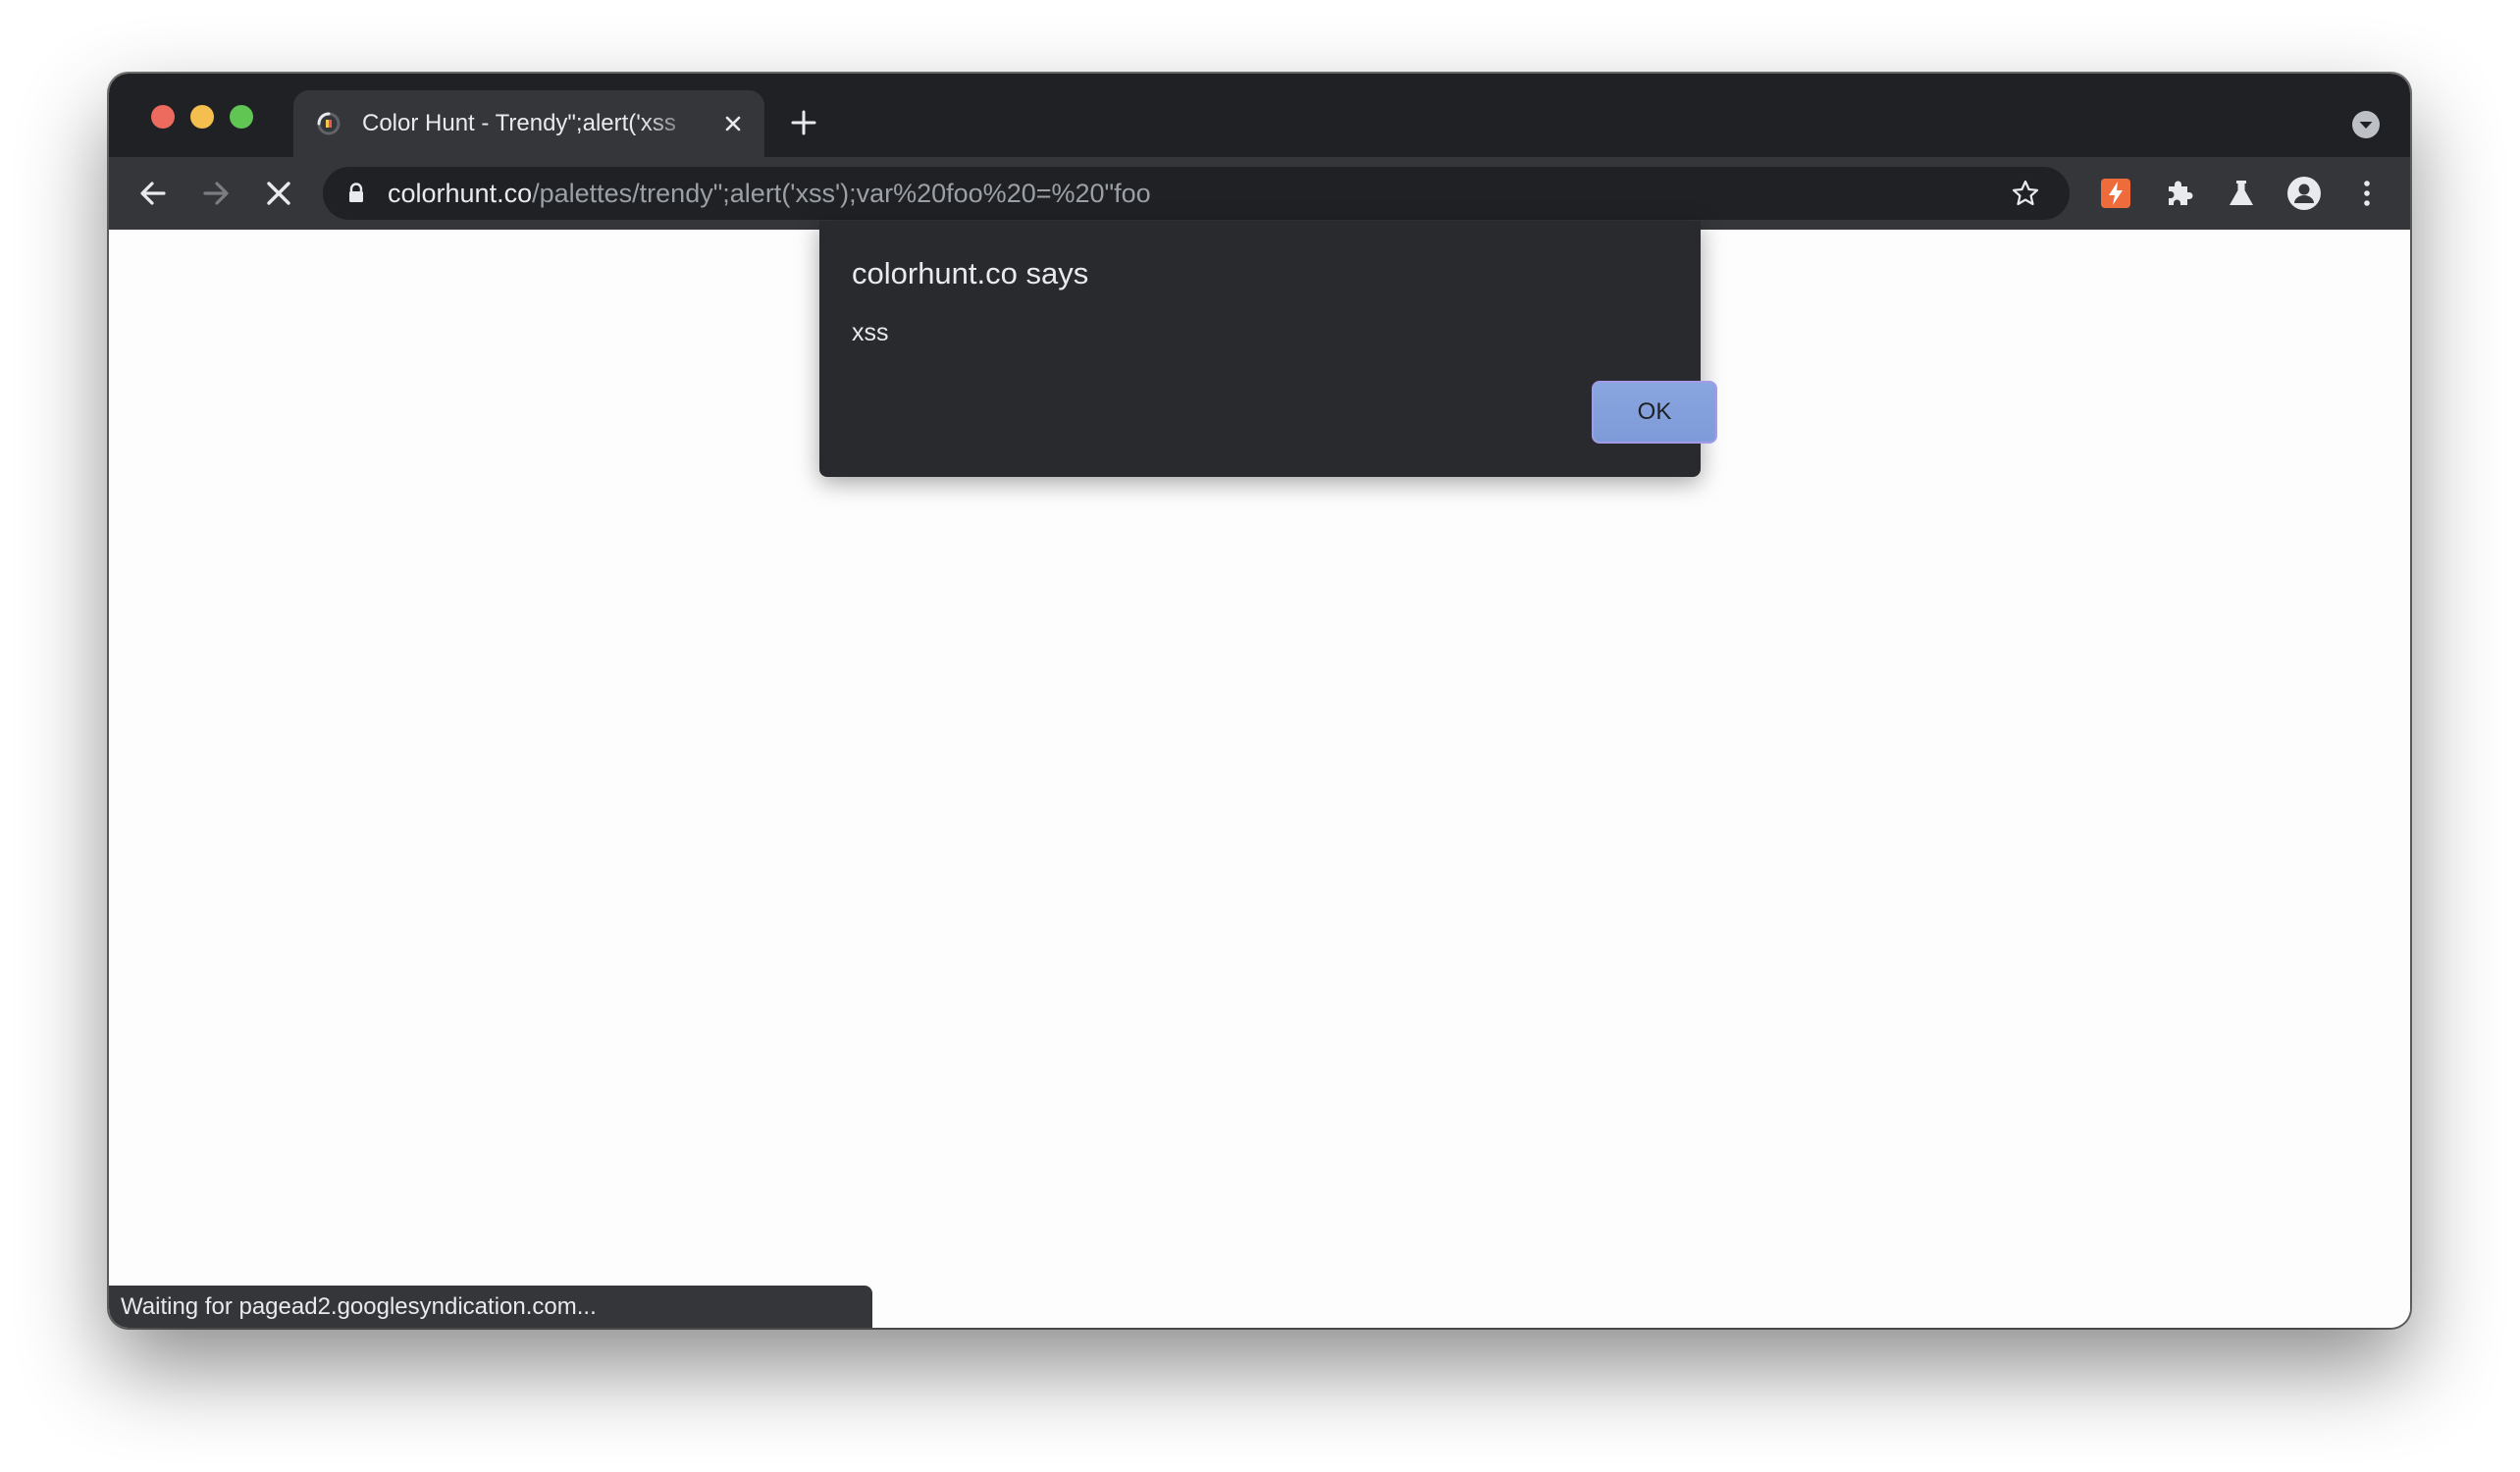 The width and height of the screenshot is (2520, 1472). What do you see at coordinates (803, 122) in the screenshot?
I see `plus-icon` at bounding box center [803, 122].